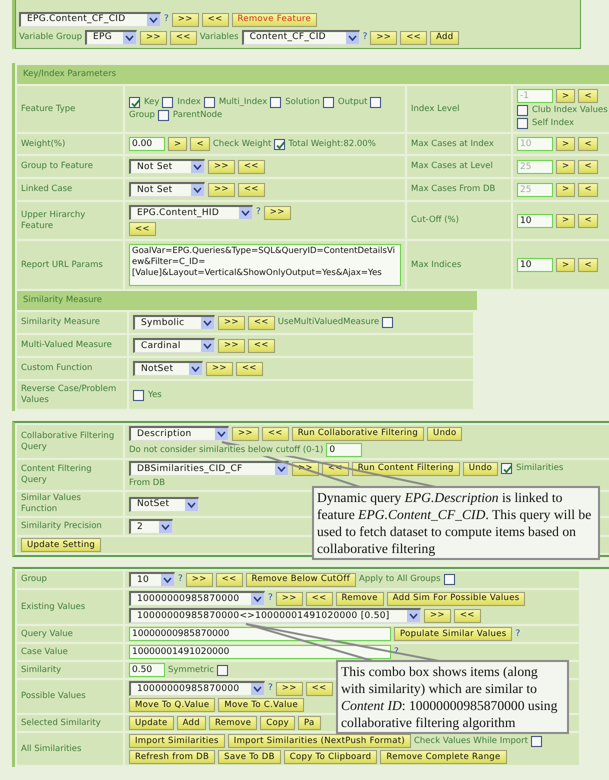 This screenshot has height=780, width=609. What do you see at coordinates (177, 741) in the screenshot?
I see `button: Import Similarities` at bounding box center [177, 741].